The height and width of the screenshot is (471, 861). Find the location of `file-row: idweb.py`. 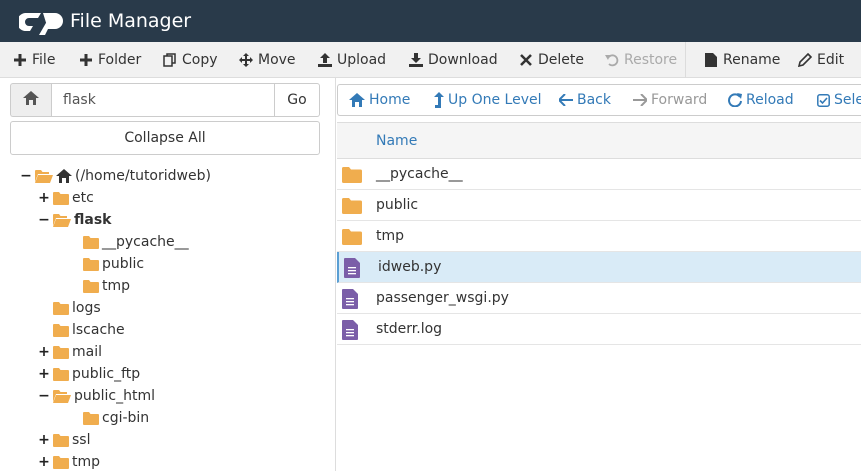

file-row: idweb.py is located at coordinates (599, 267).